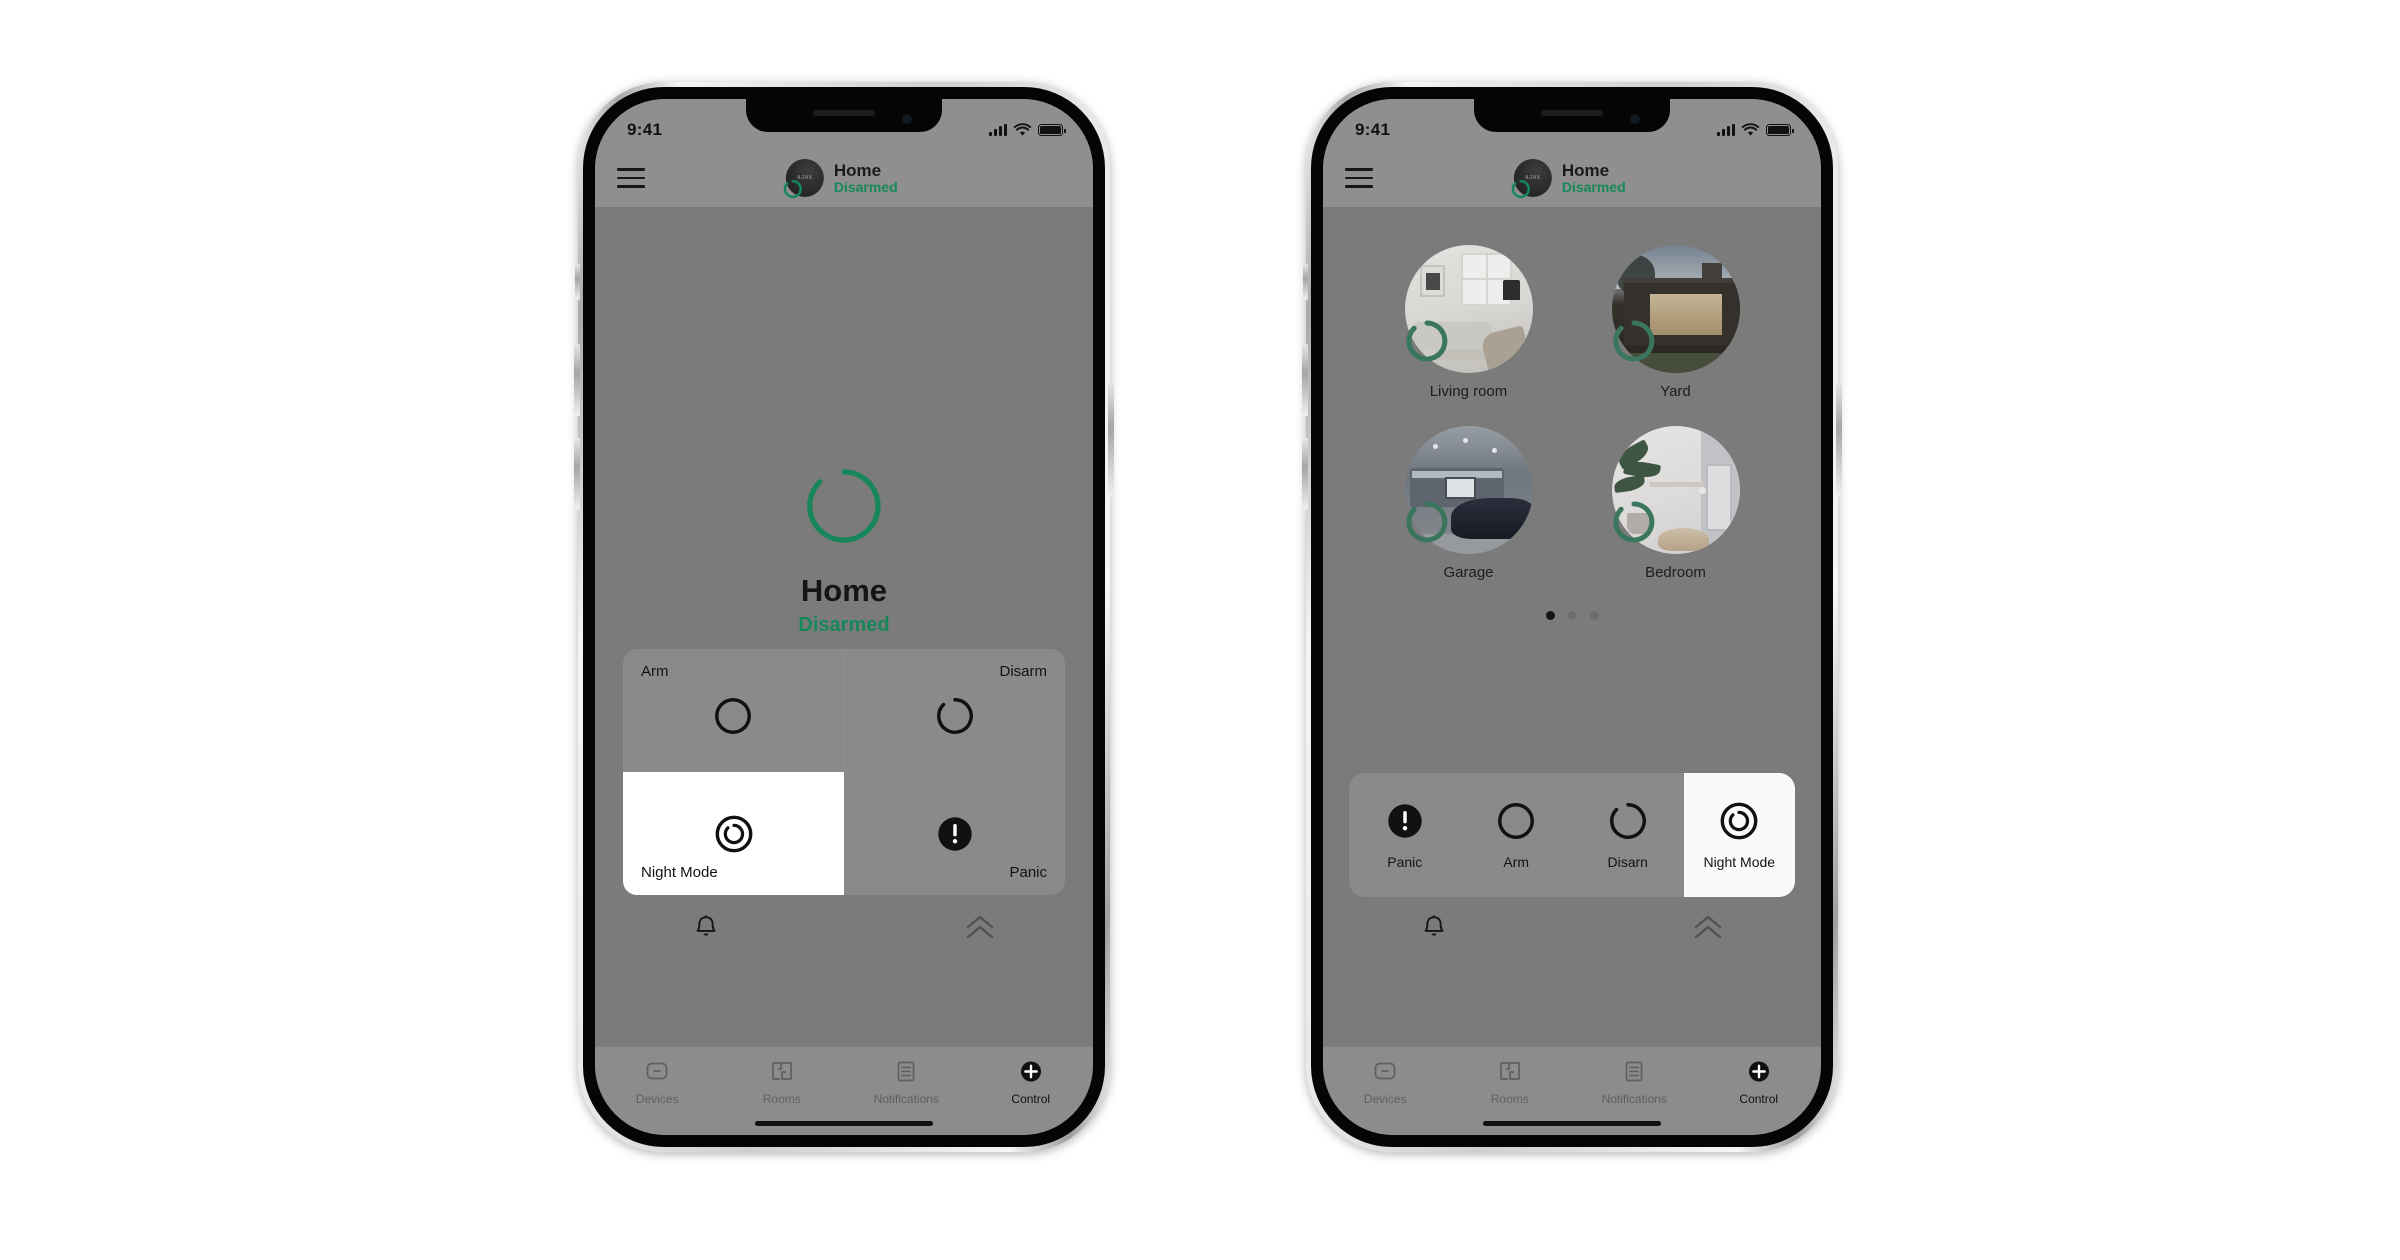 This screenshot has width=2400, height=1260. Describe the element at coordinates (1516, 821) in the screenshot. I see `circle-outline-icon` at that location.